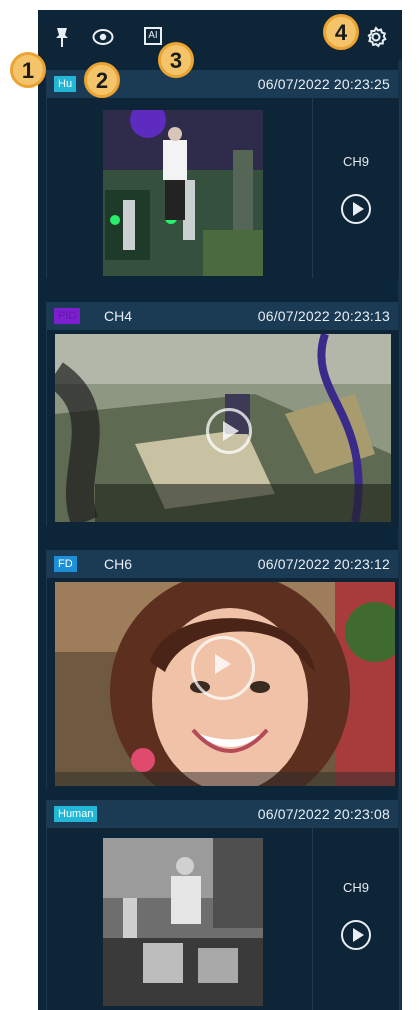 The width and height of the screenshot is (419, 1010). Describe the element at coordinates (67, 316) in the screenshot. I see `event-type-badge: PID` at that location.